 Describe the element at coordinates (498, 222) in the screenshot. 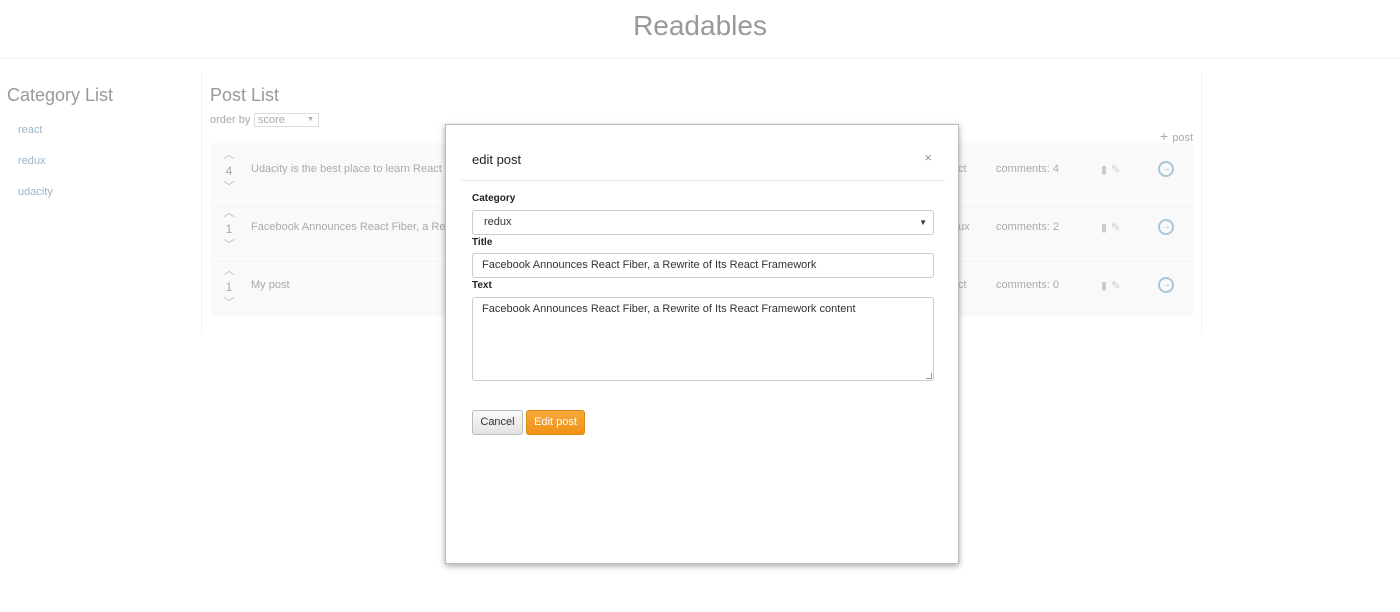

I see `category-select-value: redux` at that location.